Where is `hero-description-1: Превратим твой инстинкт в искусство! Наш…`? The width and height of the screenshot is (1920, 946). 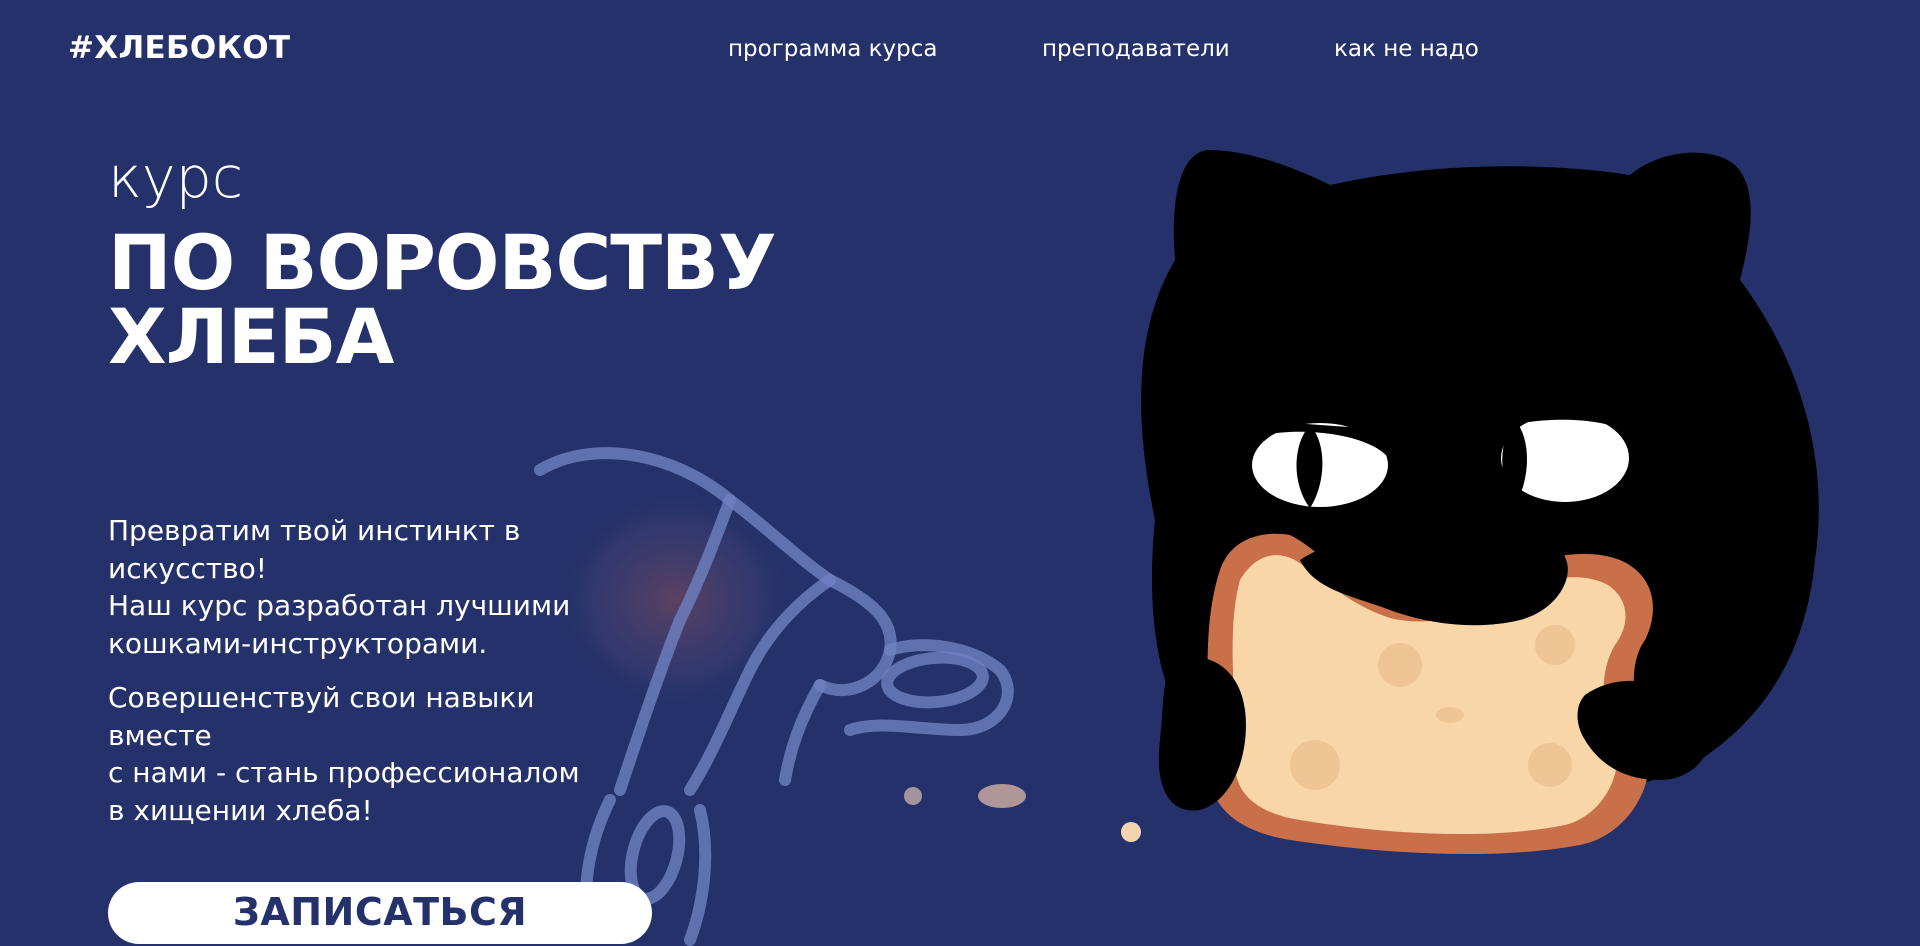 hero-description-1: Превратим твой инстинкт в искусство! Наш… is located at coordinates (388, 587).